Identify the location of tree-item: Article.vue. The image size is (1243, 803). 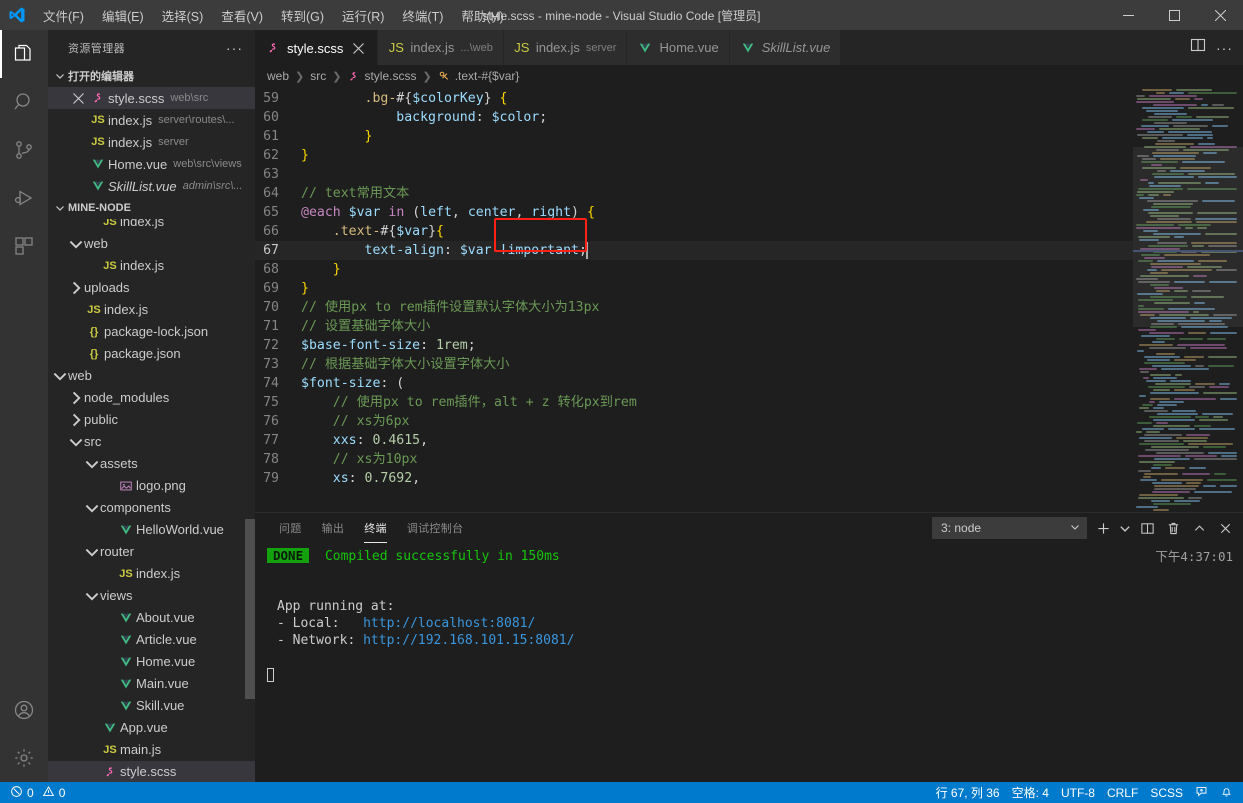
(151, 640).